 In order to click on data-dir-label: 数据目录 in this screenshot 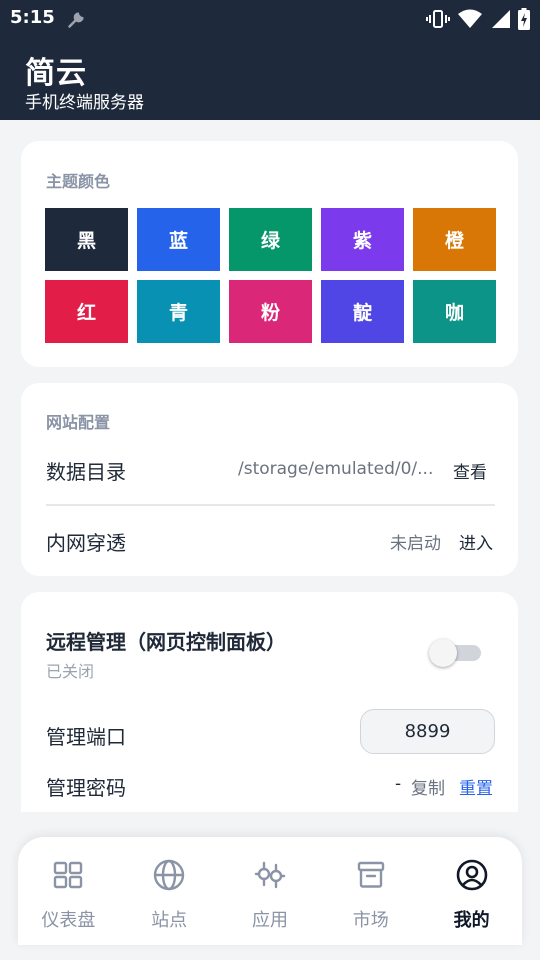, I will do `click(86, 472)`.